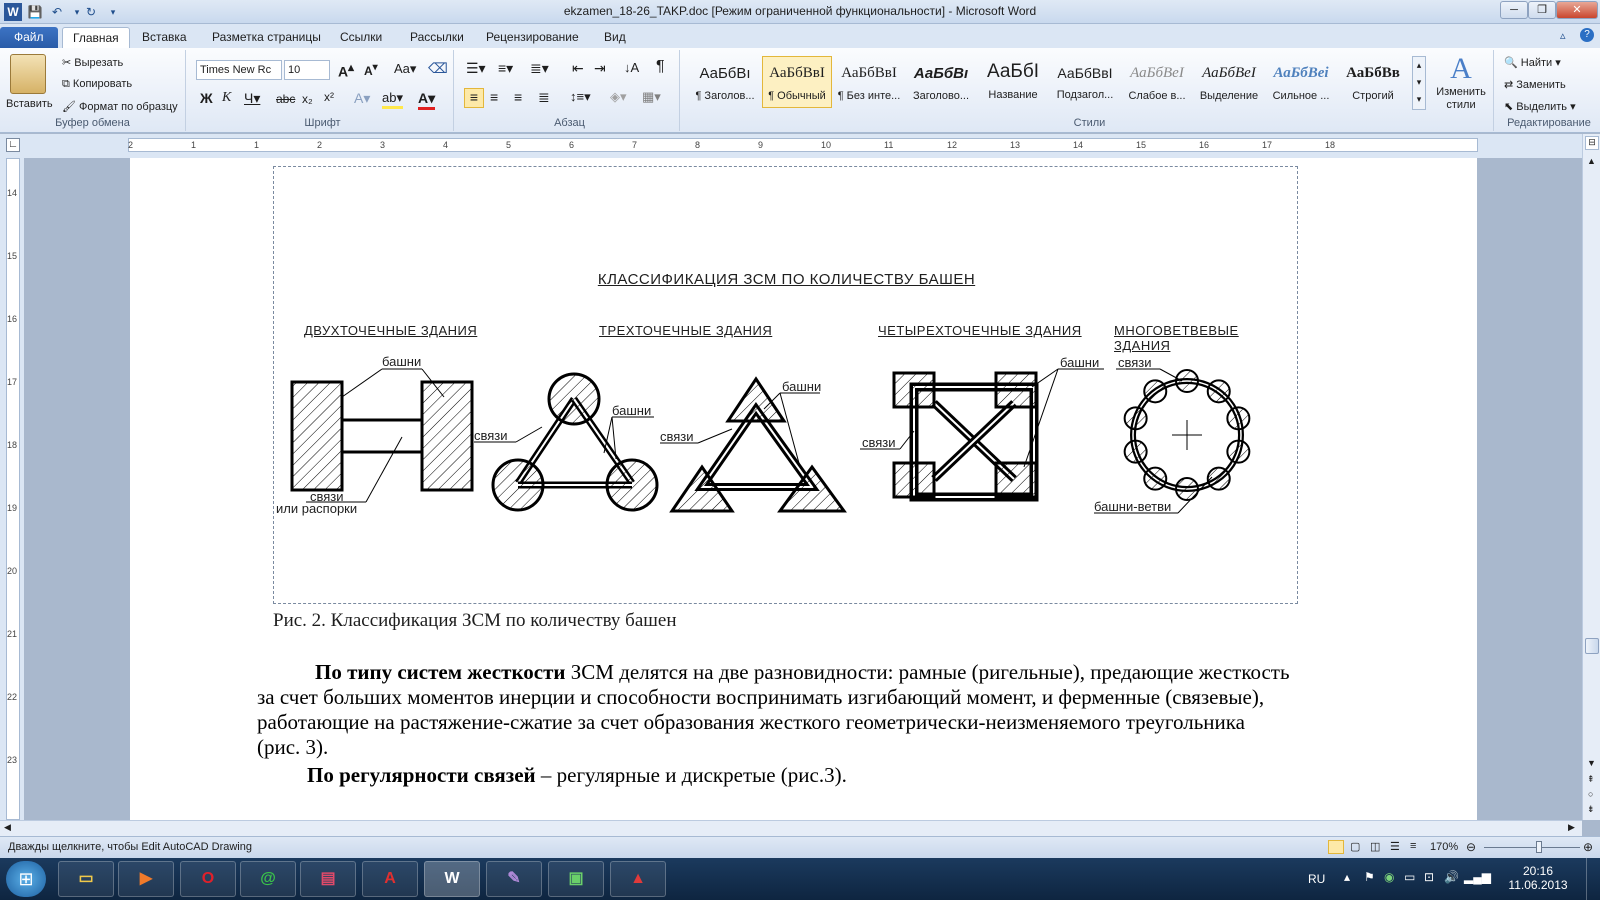  I want to click on replace-button: ⇄ Заменить, so click(1535, 84).